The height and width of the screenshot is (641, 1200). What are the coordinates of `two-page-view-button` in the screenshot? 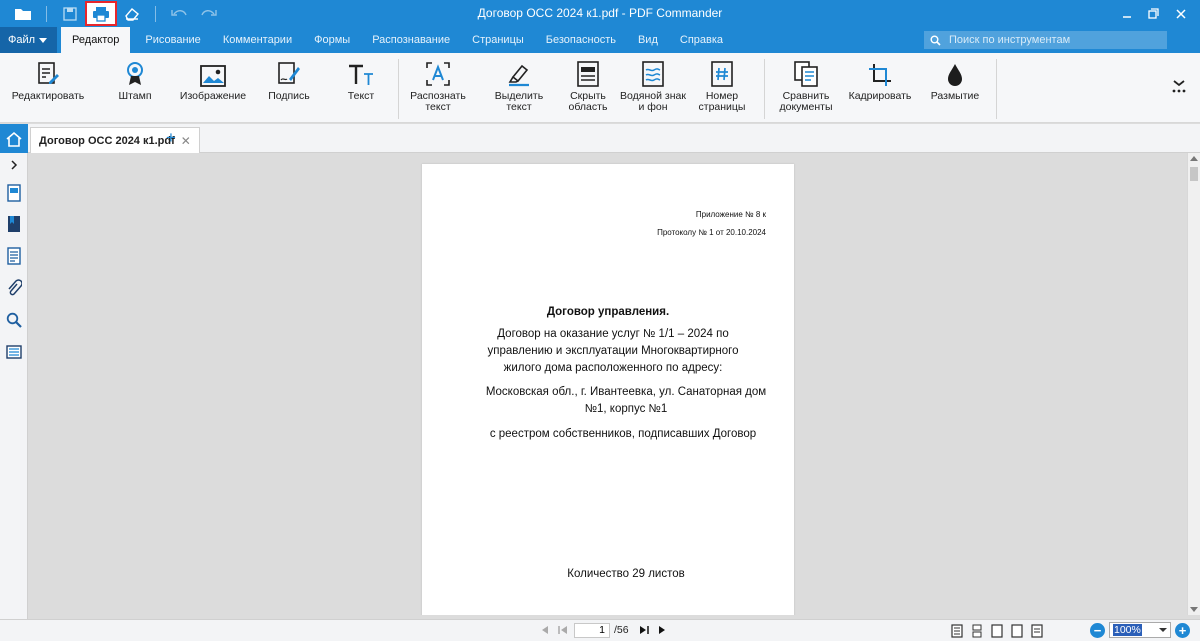 It's located at (997, 630).